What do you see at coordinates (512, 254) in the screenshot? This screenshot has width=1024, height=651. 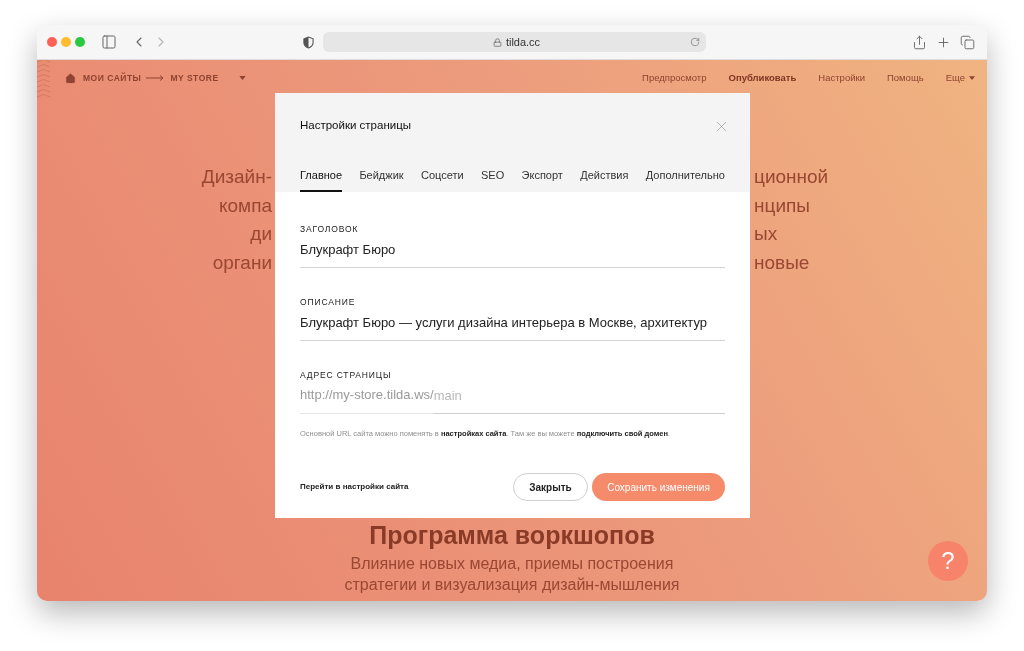 I see `text-input: Блукрафт Бюро` at bounding box center [512, 254].